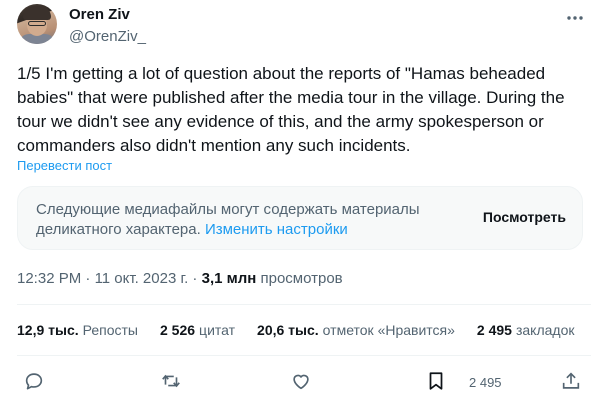 The height and width of the screenshot is (401, 608). What do you see at coordinates (229, 278) in the screenshot?
I see `views-count: 3,1 млн` at bounding box center [229, 278].